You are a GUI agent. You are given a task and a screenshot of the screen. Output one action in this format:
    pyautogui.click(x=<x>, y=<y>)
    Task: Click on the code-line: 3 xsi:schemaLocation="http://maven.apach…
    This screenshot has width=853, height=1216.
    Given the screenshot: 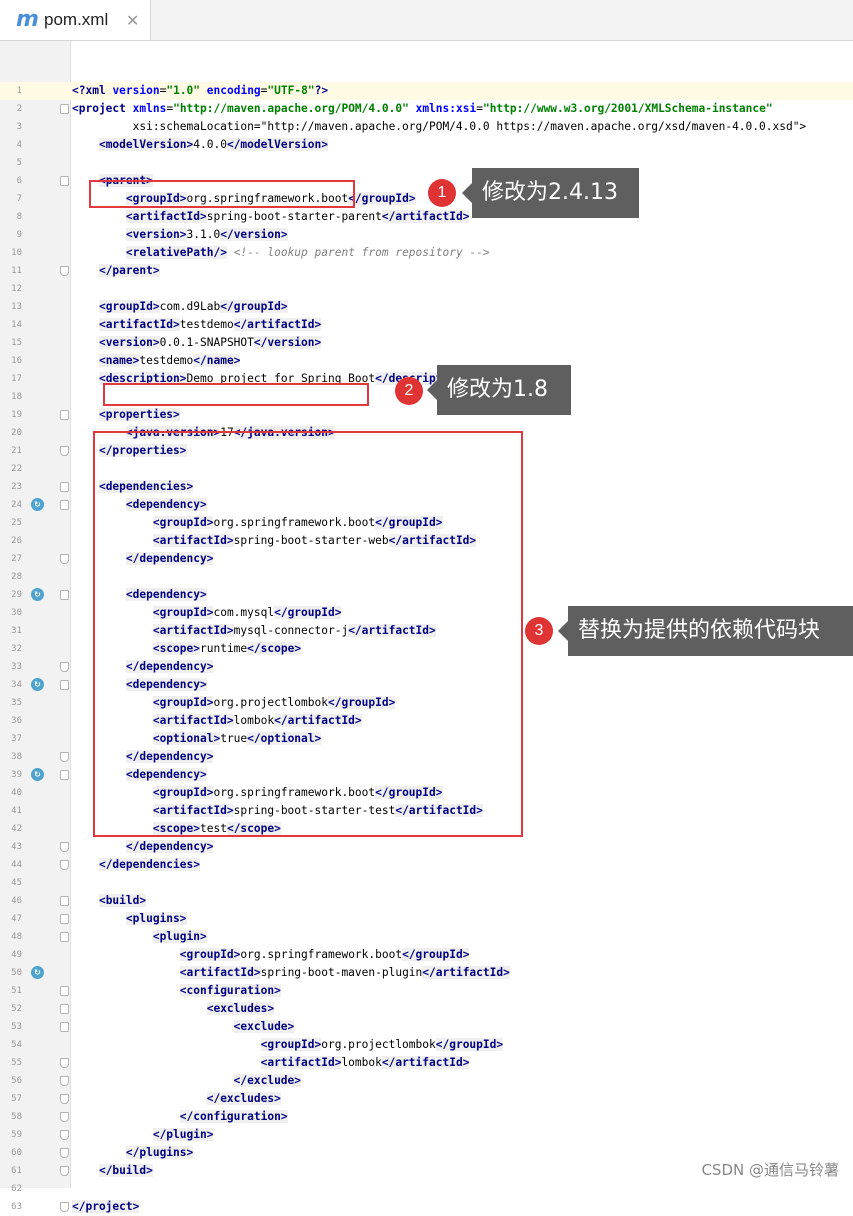 What is the action you would take?
    pyautogui.click(x=426, y=127)
    